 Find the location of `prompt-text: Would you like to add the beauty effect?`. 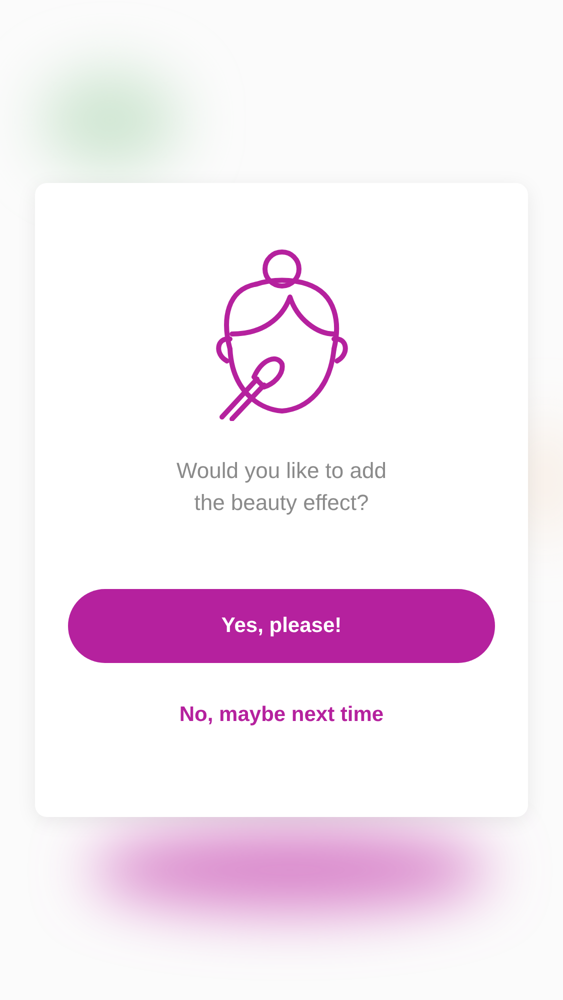

prompt-text: Would you like to add the beauty effect? is located at coordinates (282, 487).